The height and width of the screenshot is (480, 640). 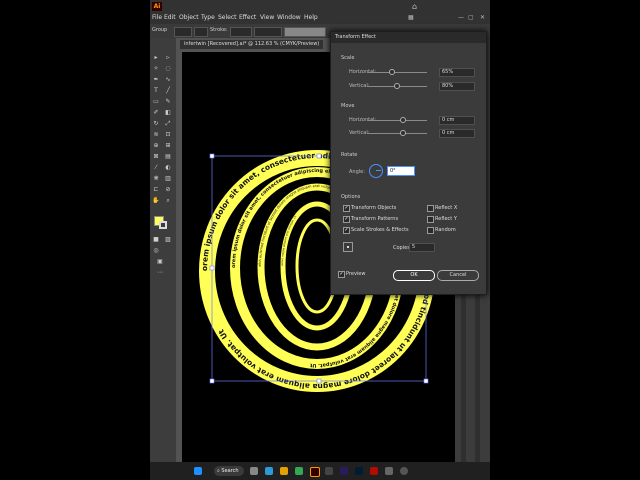 I want to click on reference-point-icon, so click(x=348, y=247).